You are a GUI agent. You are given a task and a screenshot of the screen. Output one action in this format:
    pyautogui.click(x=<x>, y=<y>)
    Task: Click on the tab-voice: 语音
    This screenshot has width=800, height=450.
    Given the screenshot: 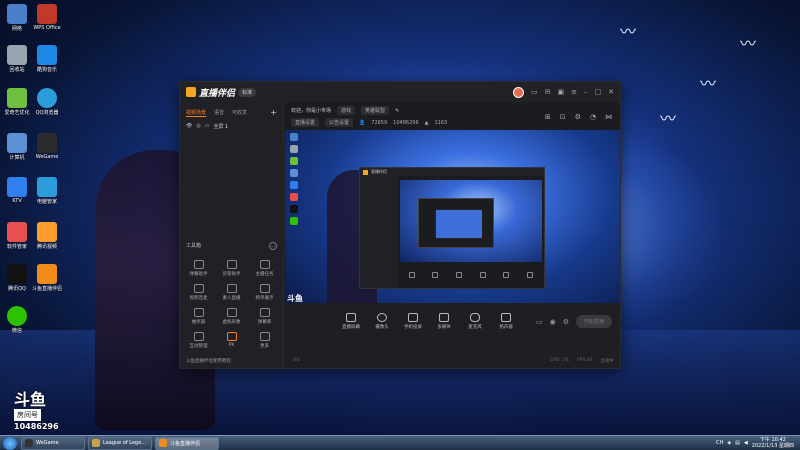 What is the action you would take?
    pyautogui.click(x=219, y=112)
    